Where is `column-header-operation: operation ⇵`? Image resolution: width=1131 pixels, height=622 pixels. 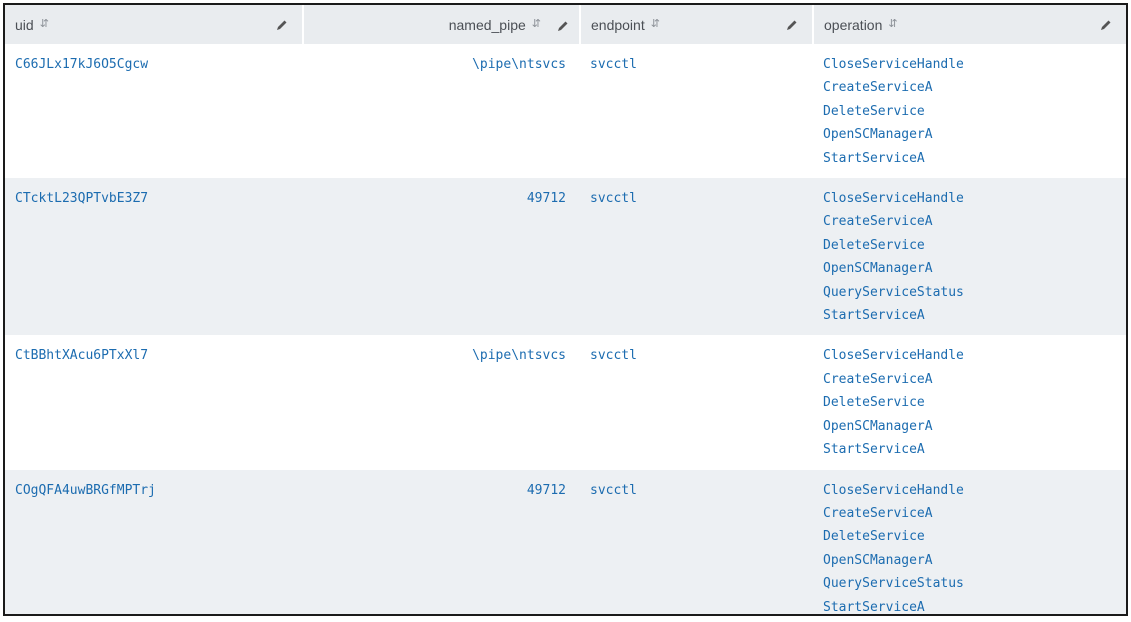
column-header-operation: operation ⇵ is located at coordinates (969, 24).